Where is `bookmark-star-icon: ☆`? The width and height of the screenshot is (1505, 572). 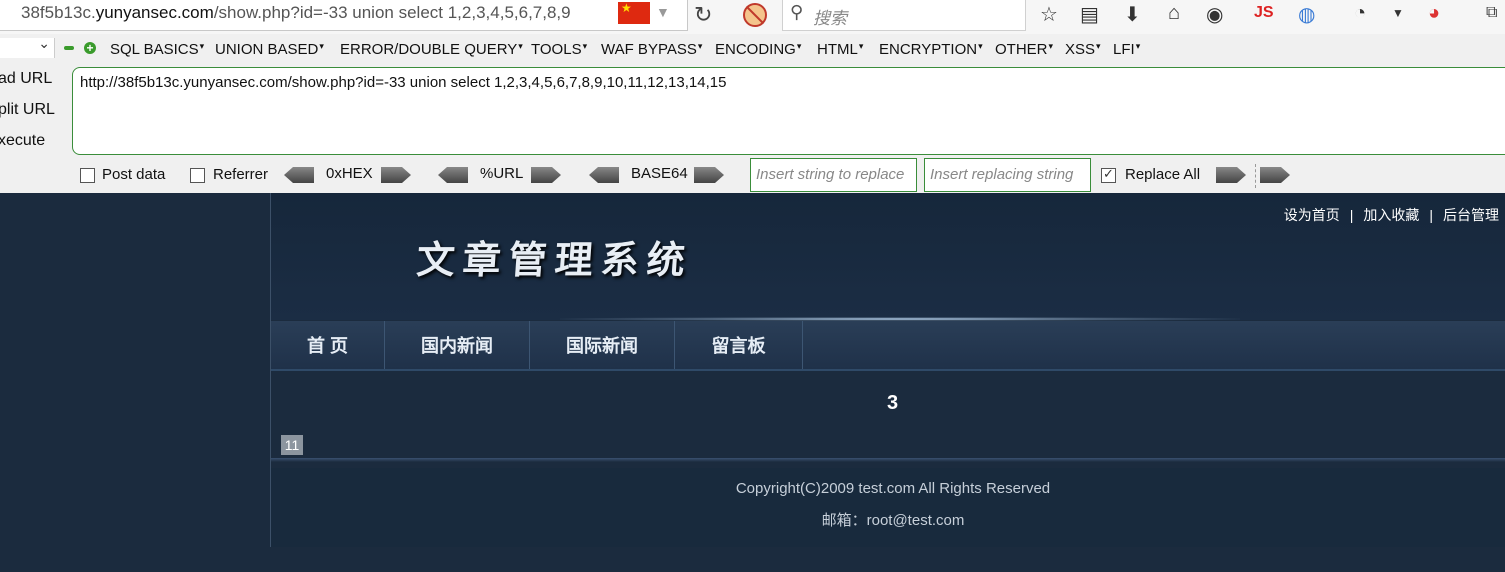 bookmark-star-icon: ☆ is located at coordinates (1049, 14).